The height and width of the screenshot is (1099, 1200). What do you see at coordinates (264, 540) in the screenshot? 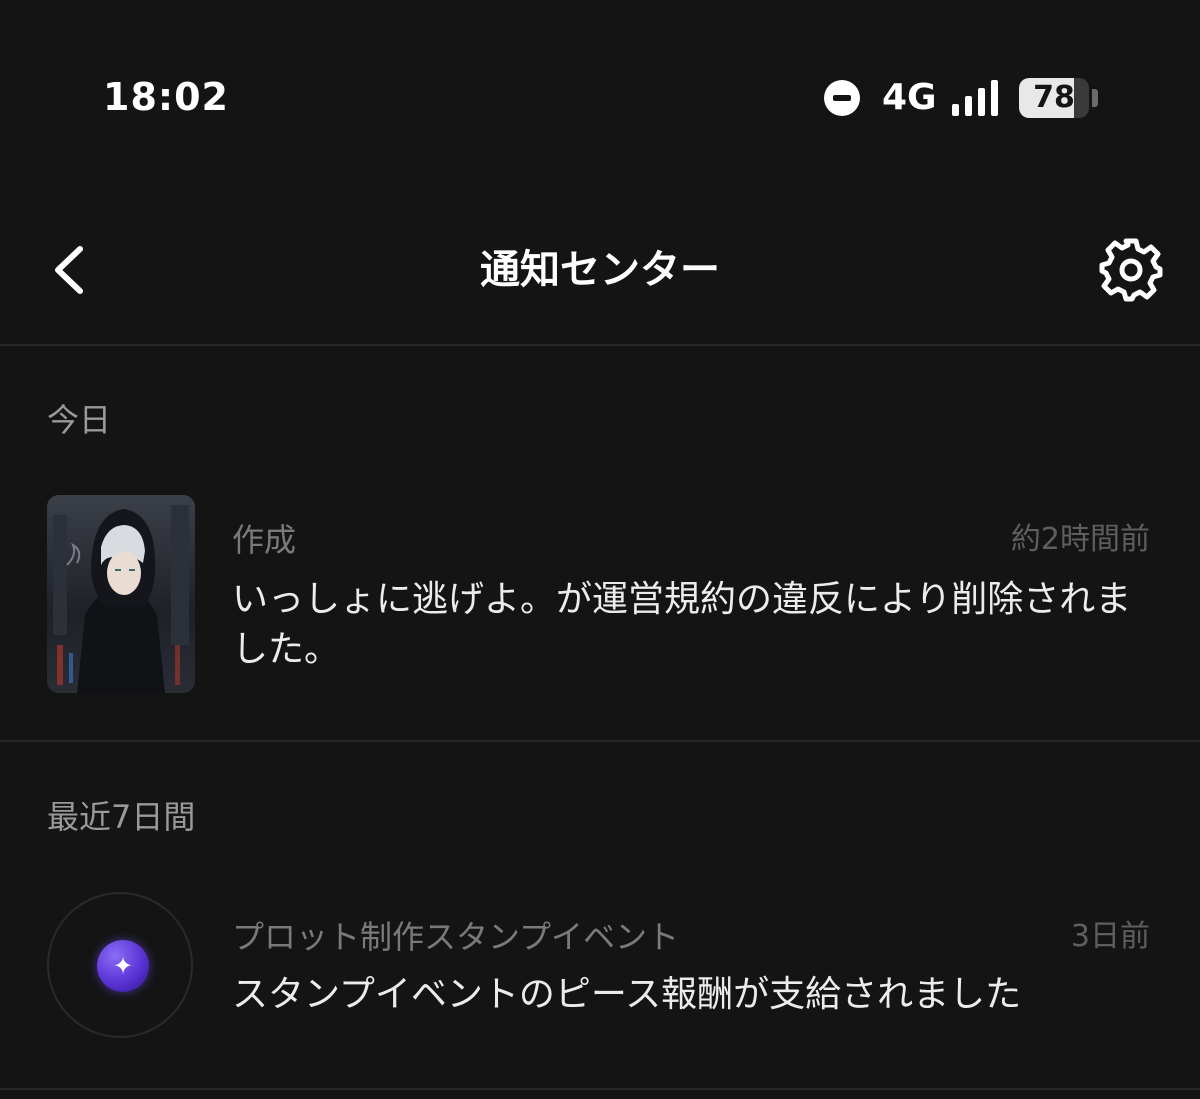
I see `notification-title: 作成` at bounding box center [264, 540].